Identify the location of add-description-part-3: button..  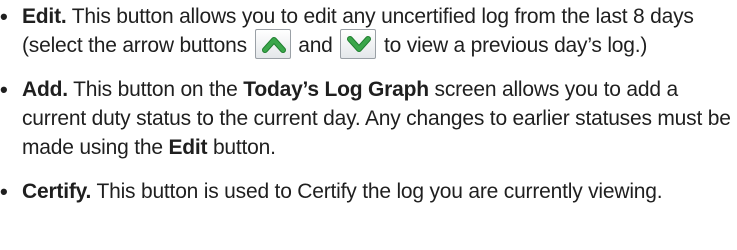
(241, 147).